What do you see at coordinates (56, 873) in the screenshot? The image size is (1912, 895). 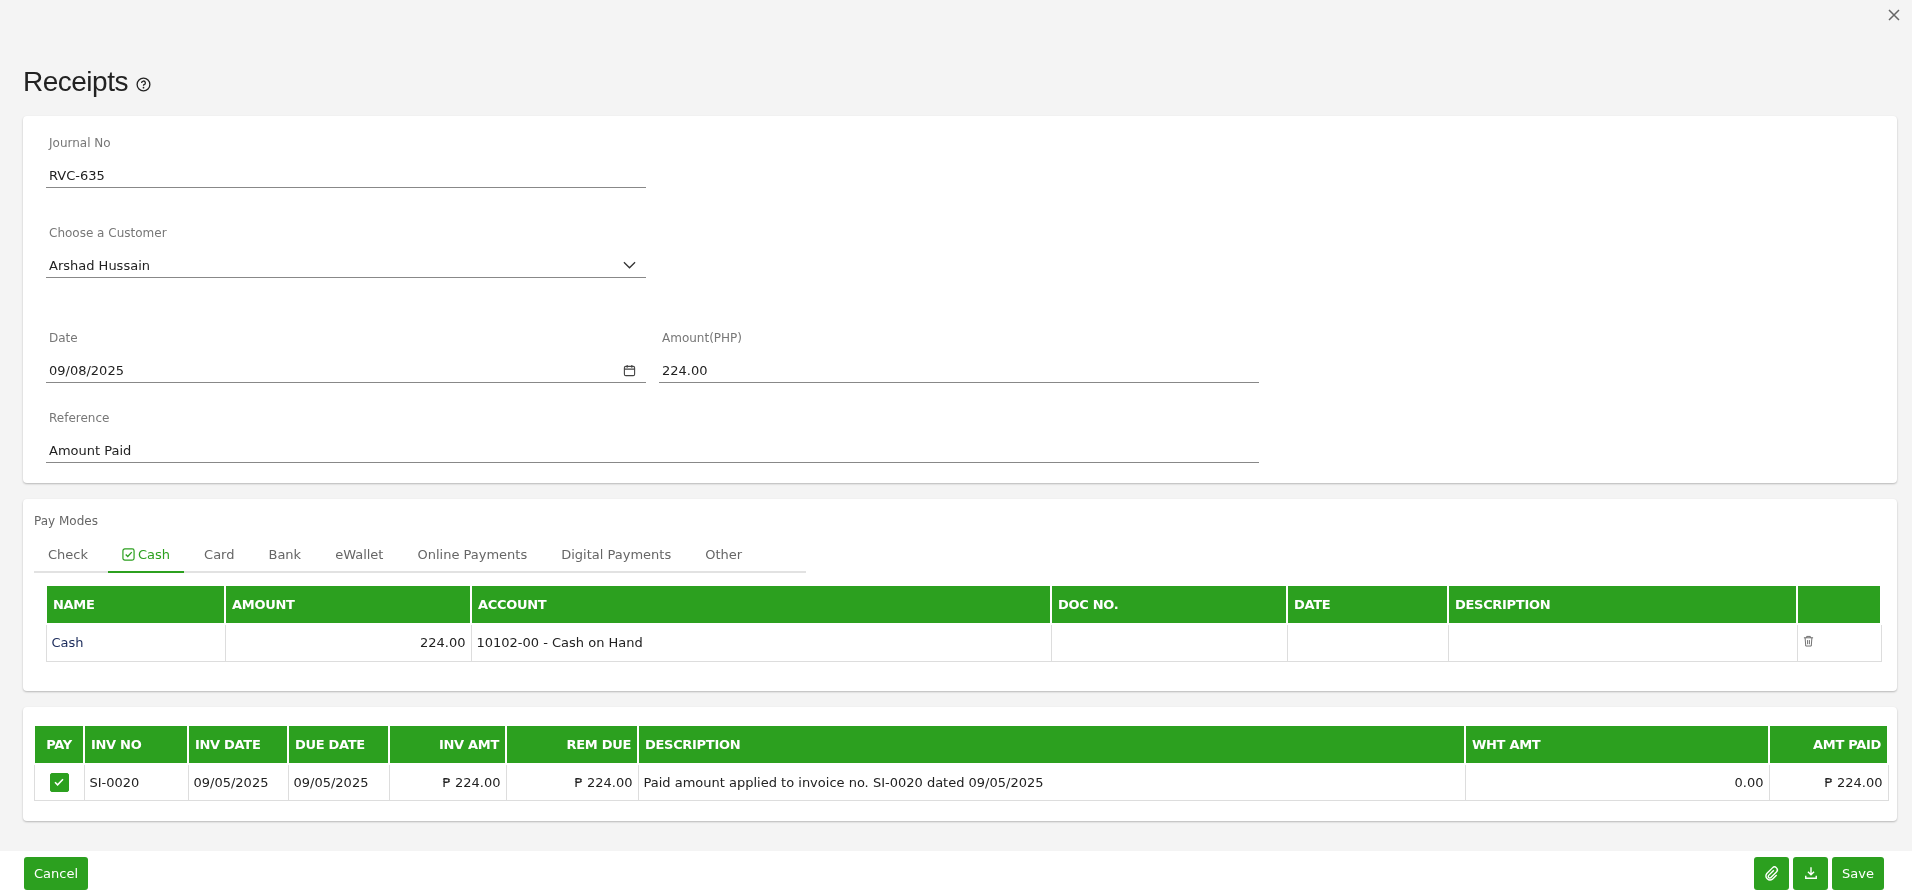 I see `cancel-button: Cancel` at bounding box center [56, 873].